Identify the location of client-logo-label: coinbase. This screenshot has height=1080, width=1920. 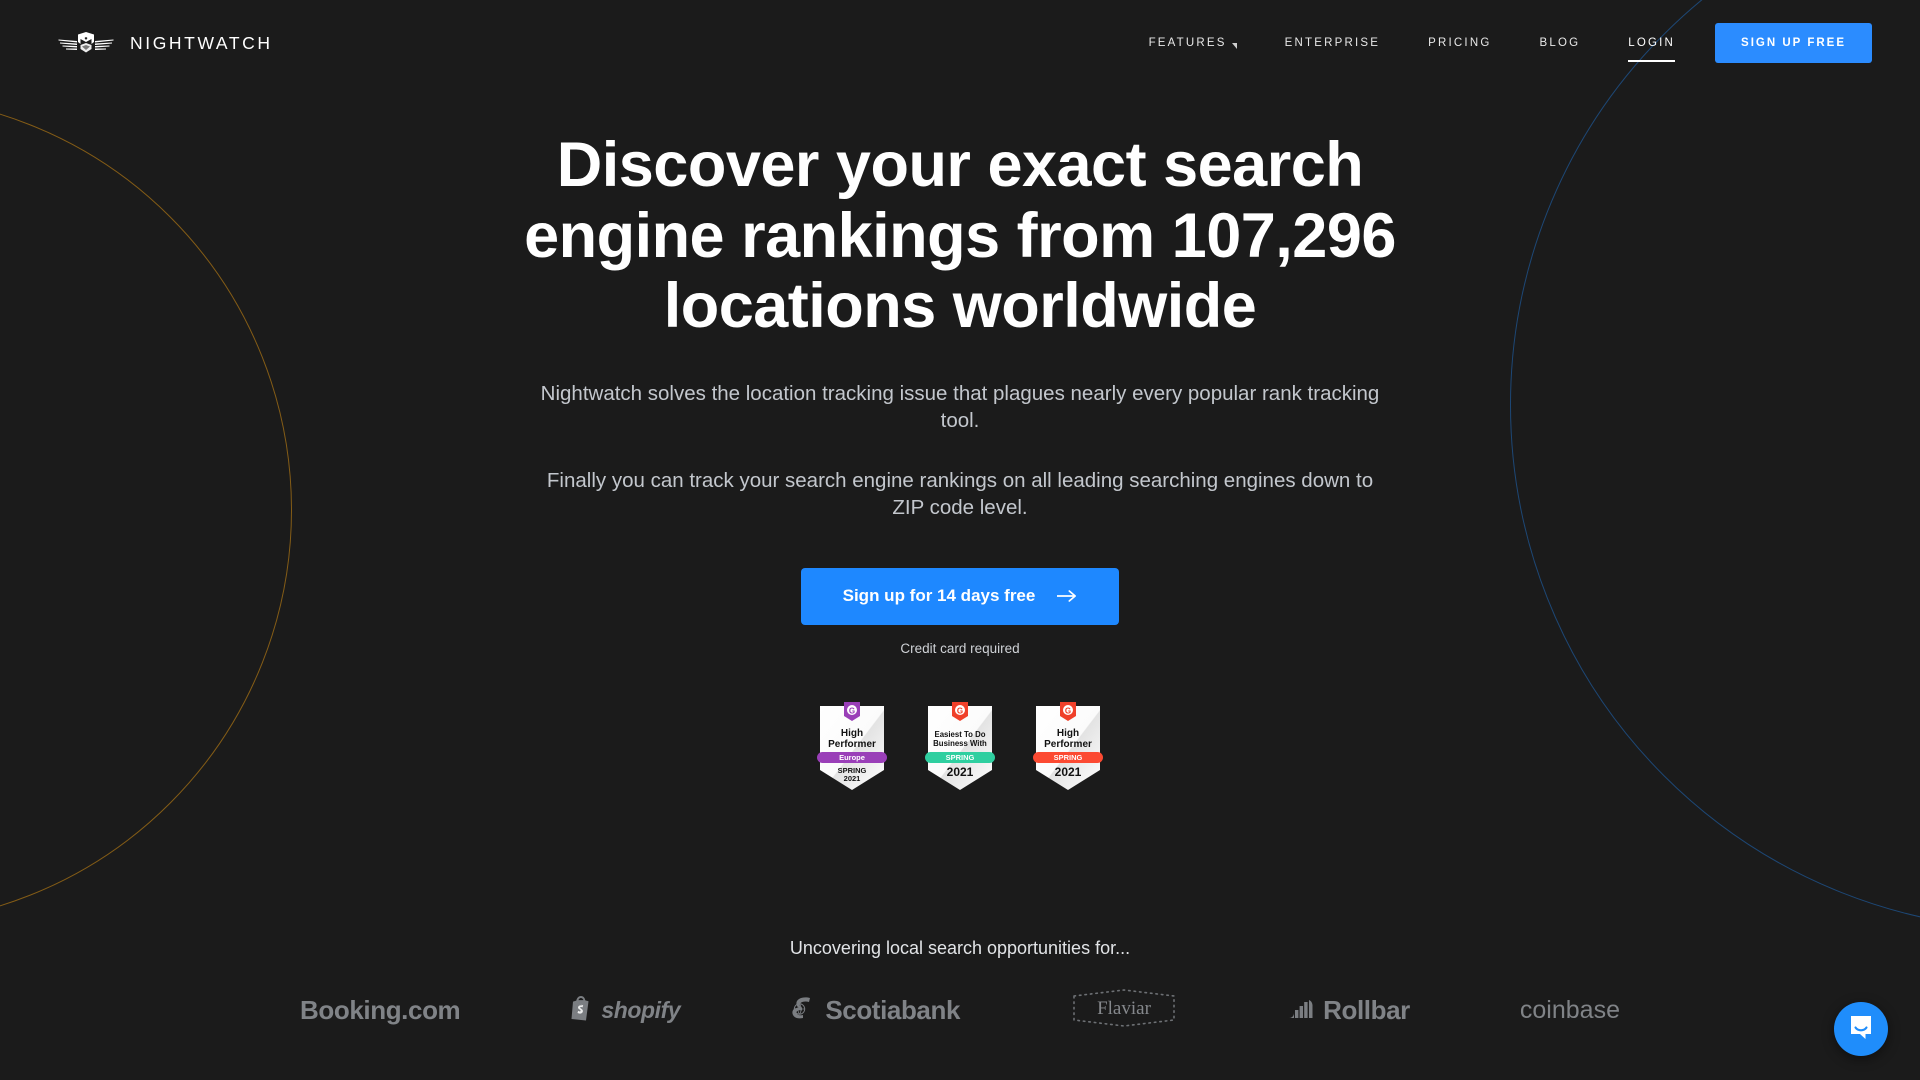
(1569, 1010).